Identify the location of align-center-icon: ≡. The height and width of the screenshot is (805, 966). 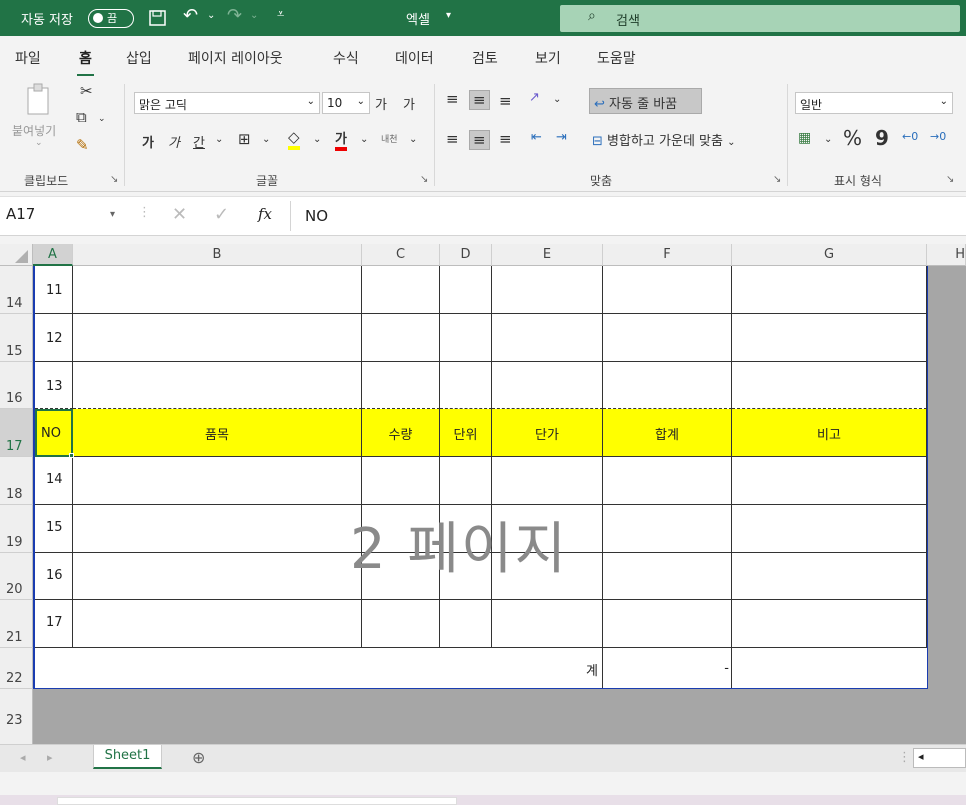
(479, 140).